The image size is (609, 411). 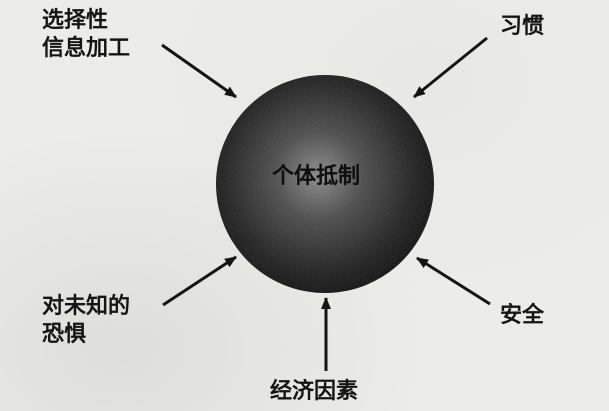 I want to click on factor-habit: 习惯, so click(x=522, y=26).